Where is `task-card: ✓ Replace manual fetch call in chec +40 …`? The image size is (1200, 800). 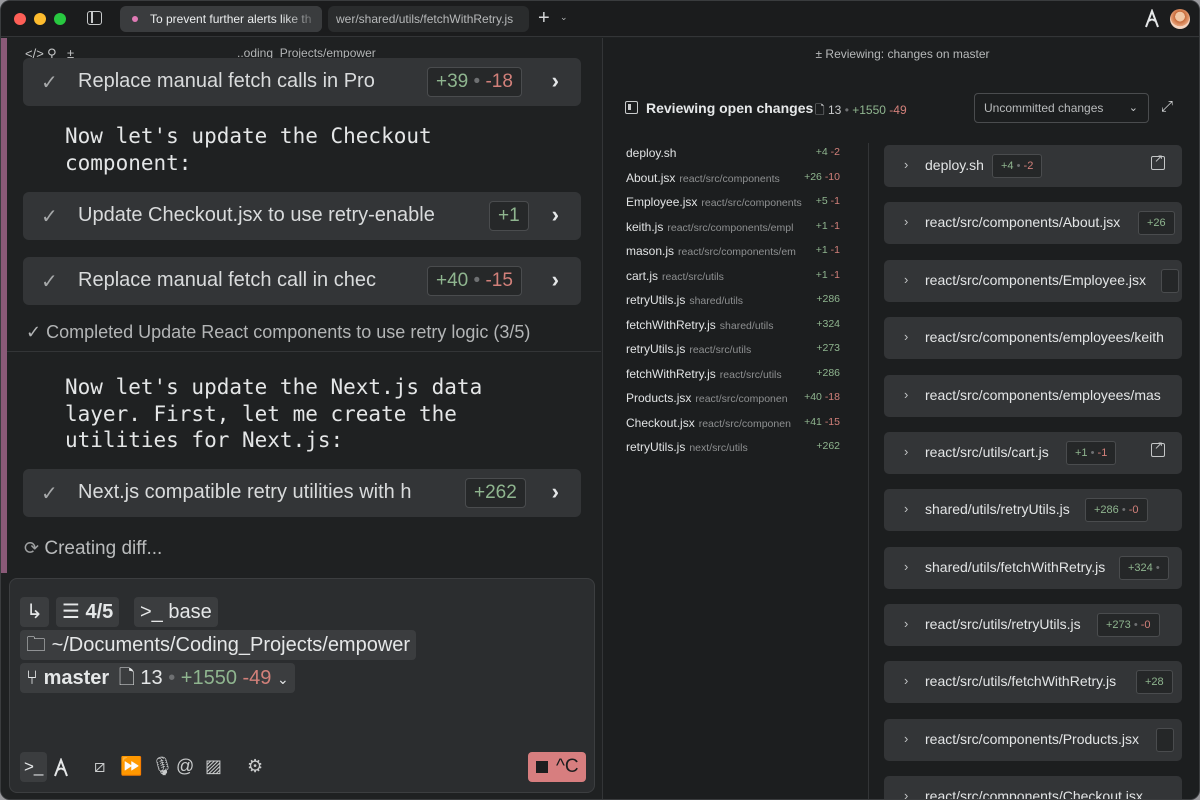
task-card: ✓ Replace manual fetch call in chec +40 … is located at coordinates (302, 281).